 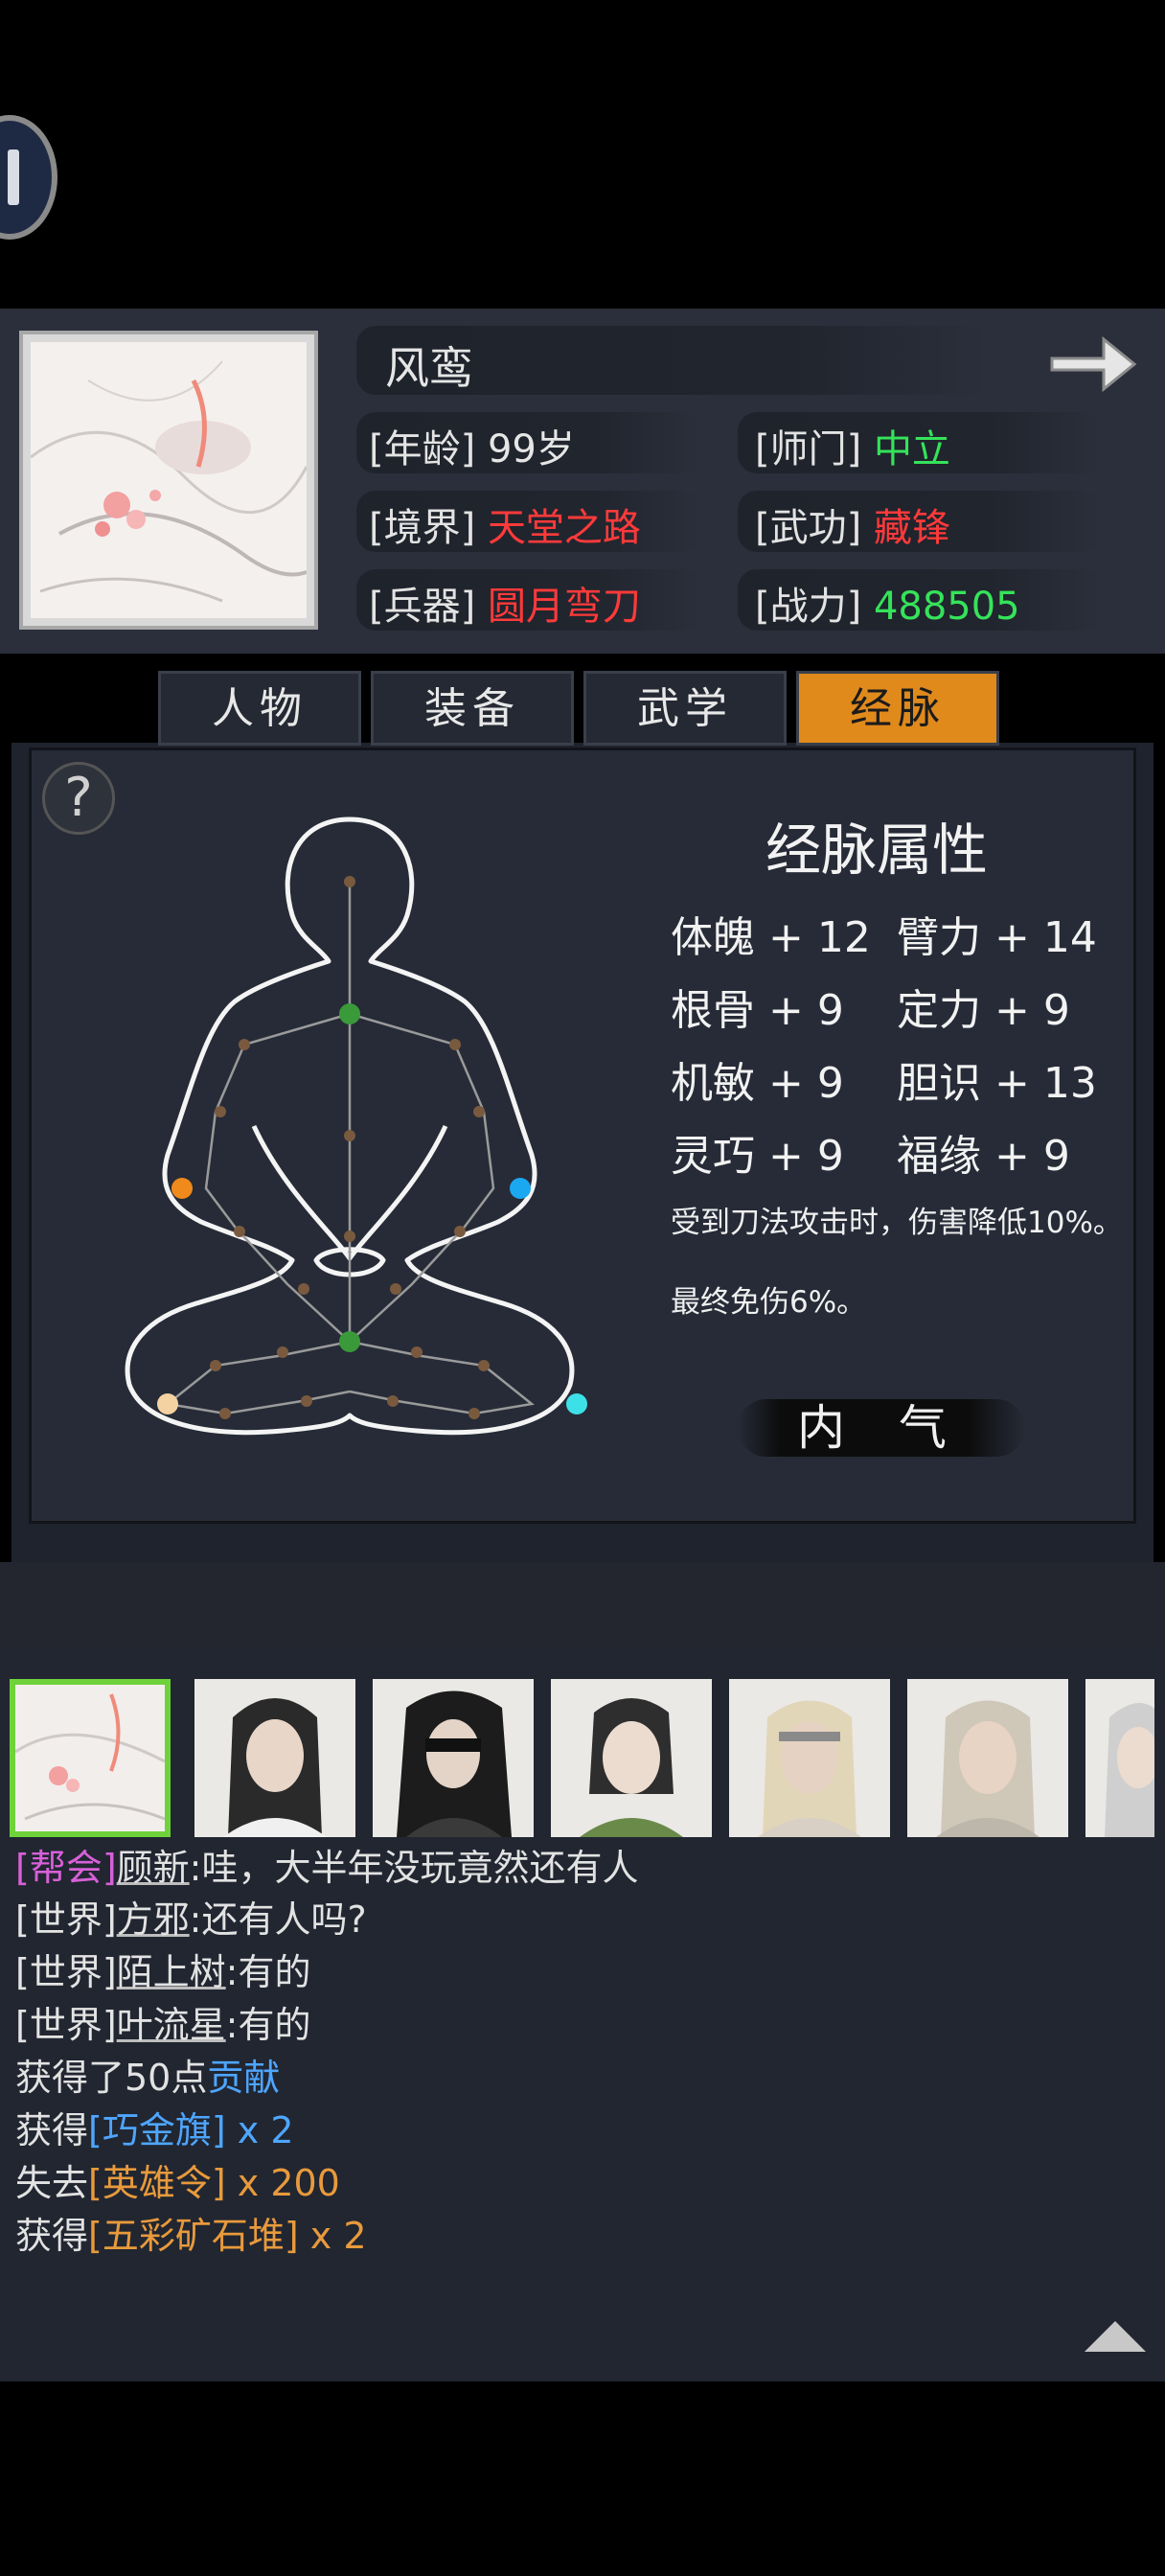 I want to click on chat-message: [帮会]顾新:哇，大半年没玩竟然还有人, so click(x=326, y=1864).